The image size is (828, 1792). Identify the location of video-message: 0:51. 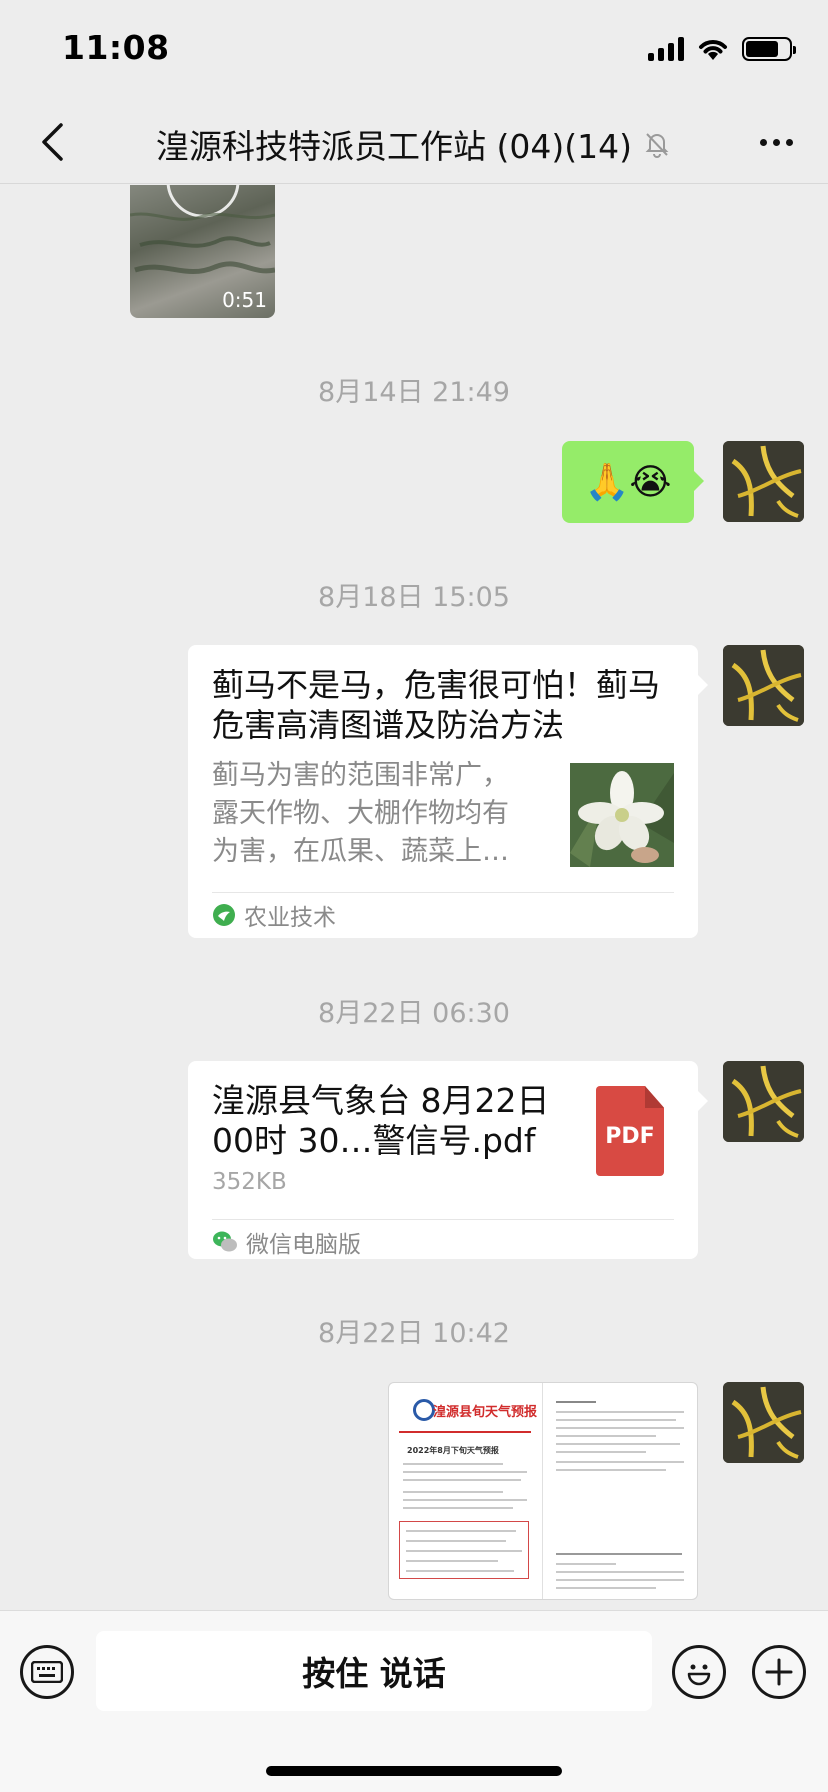
(202, 251).